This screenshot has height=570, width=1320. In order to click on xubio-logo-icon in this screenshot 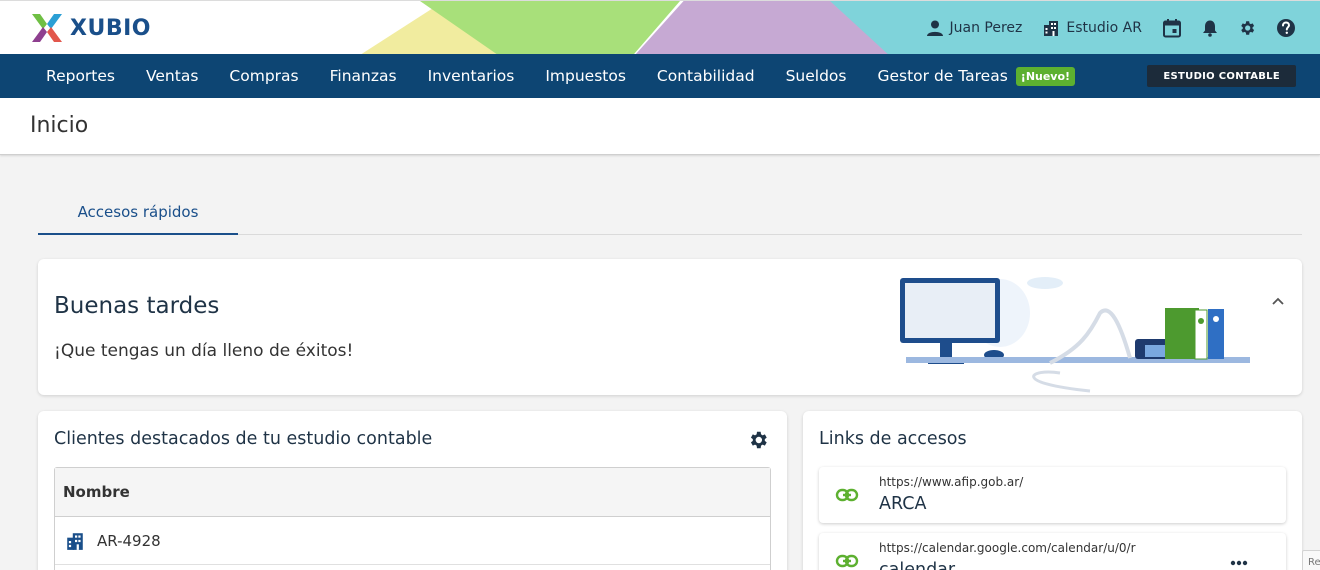, I will do `click(47, 28)`.